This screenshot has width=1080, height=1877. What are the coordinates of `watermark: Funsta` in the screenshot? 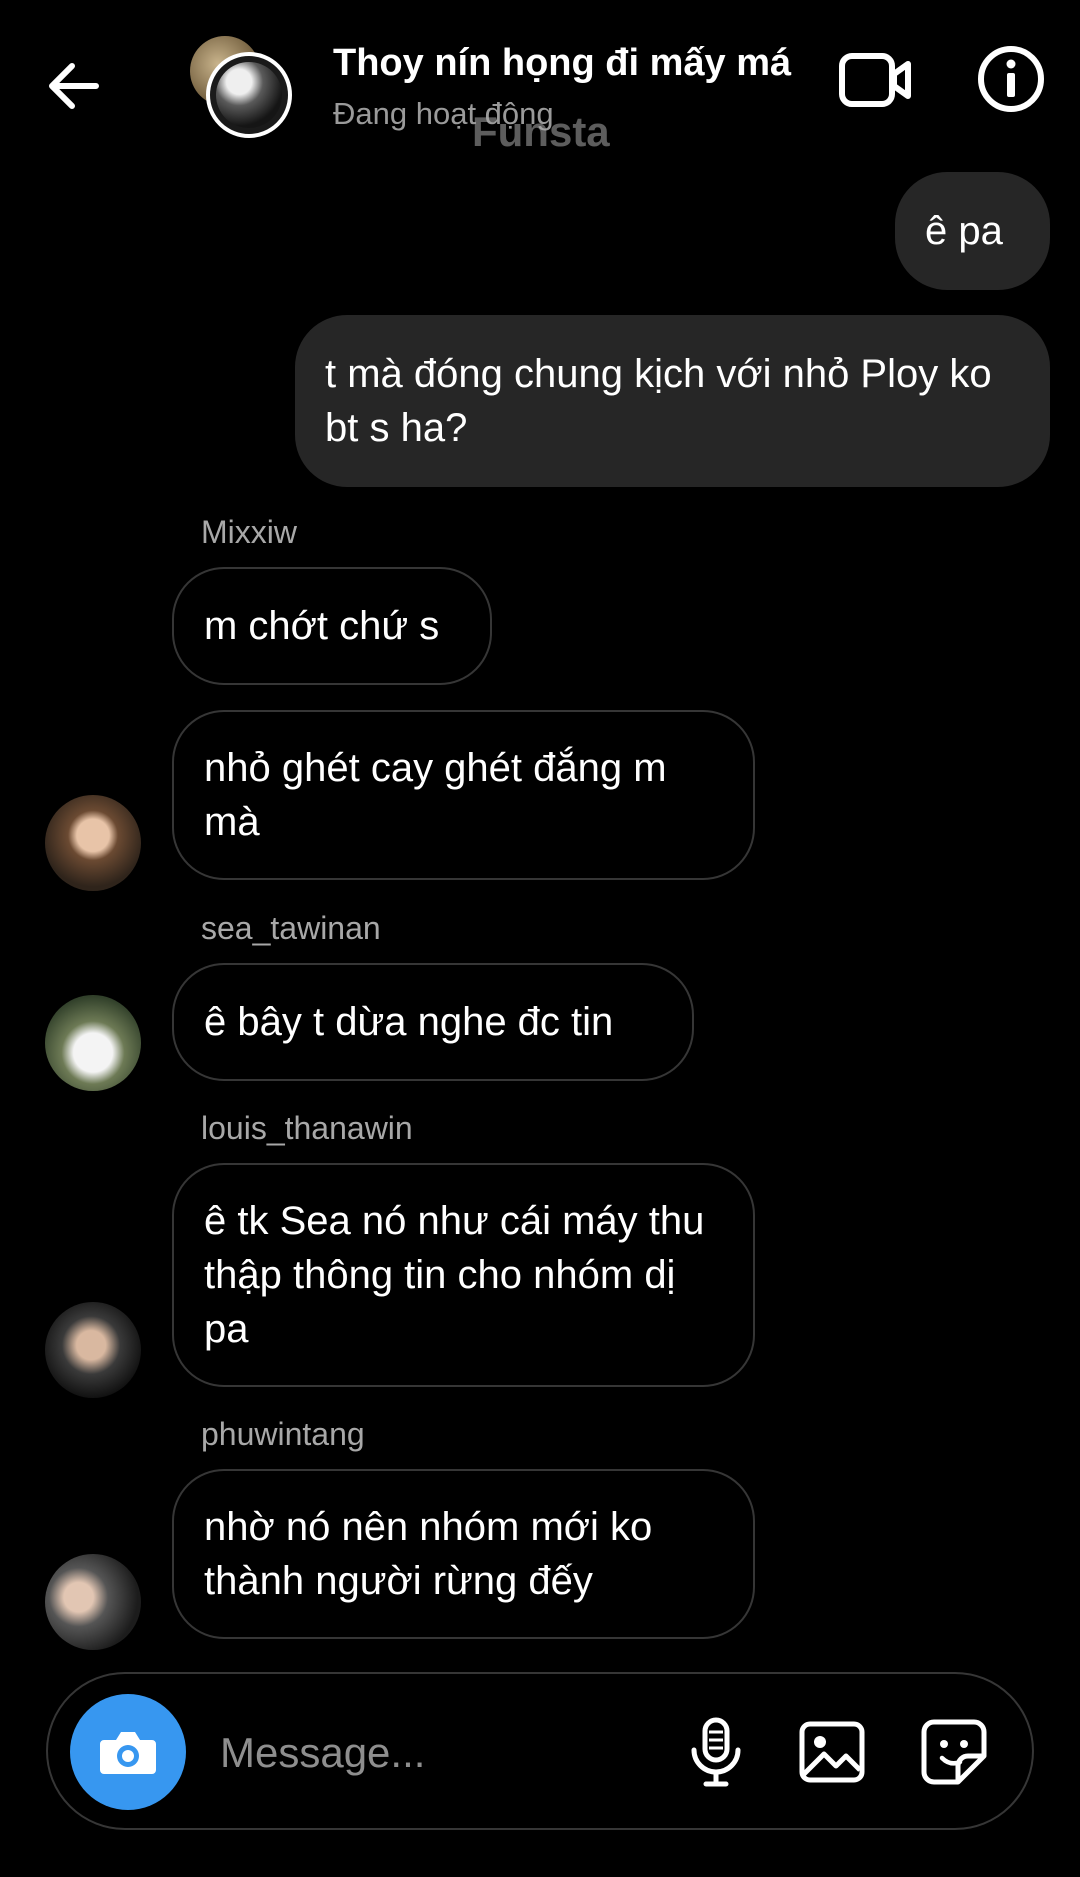 It's located at (541, 131).